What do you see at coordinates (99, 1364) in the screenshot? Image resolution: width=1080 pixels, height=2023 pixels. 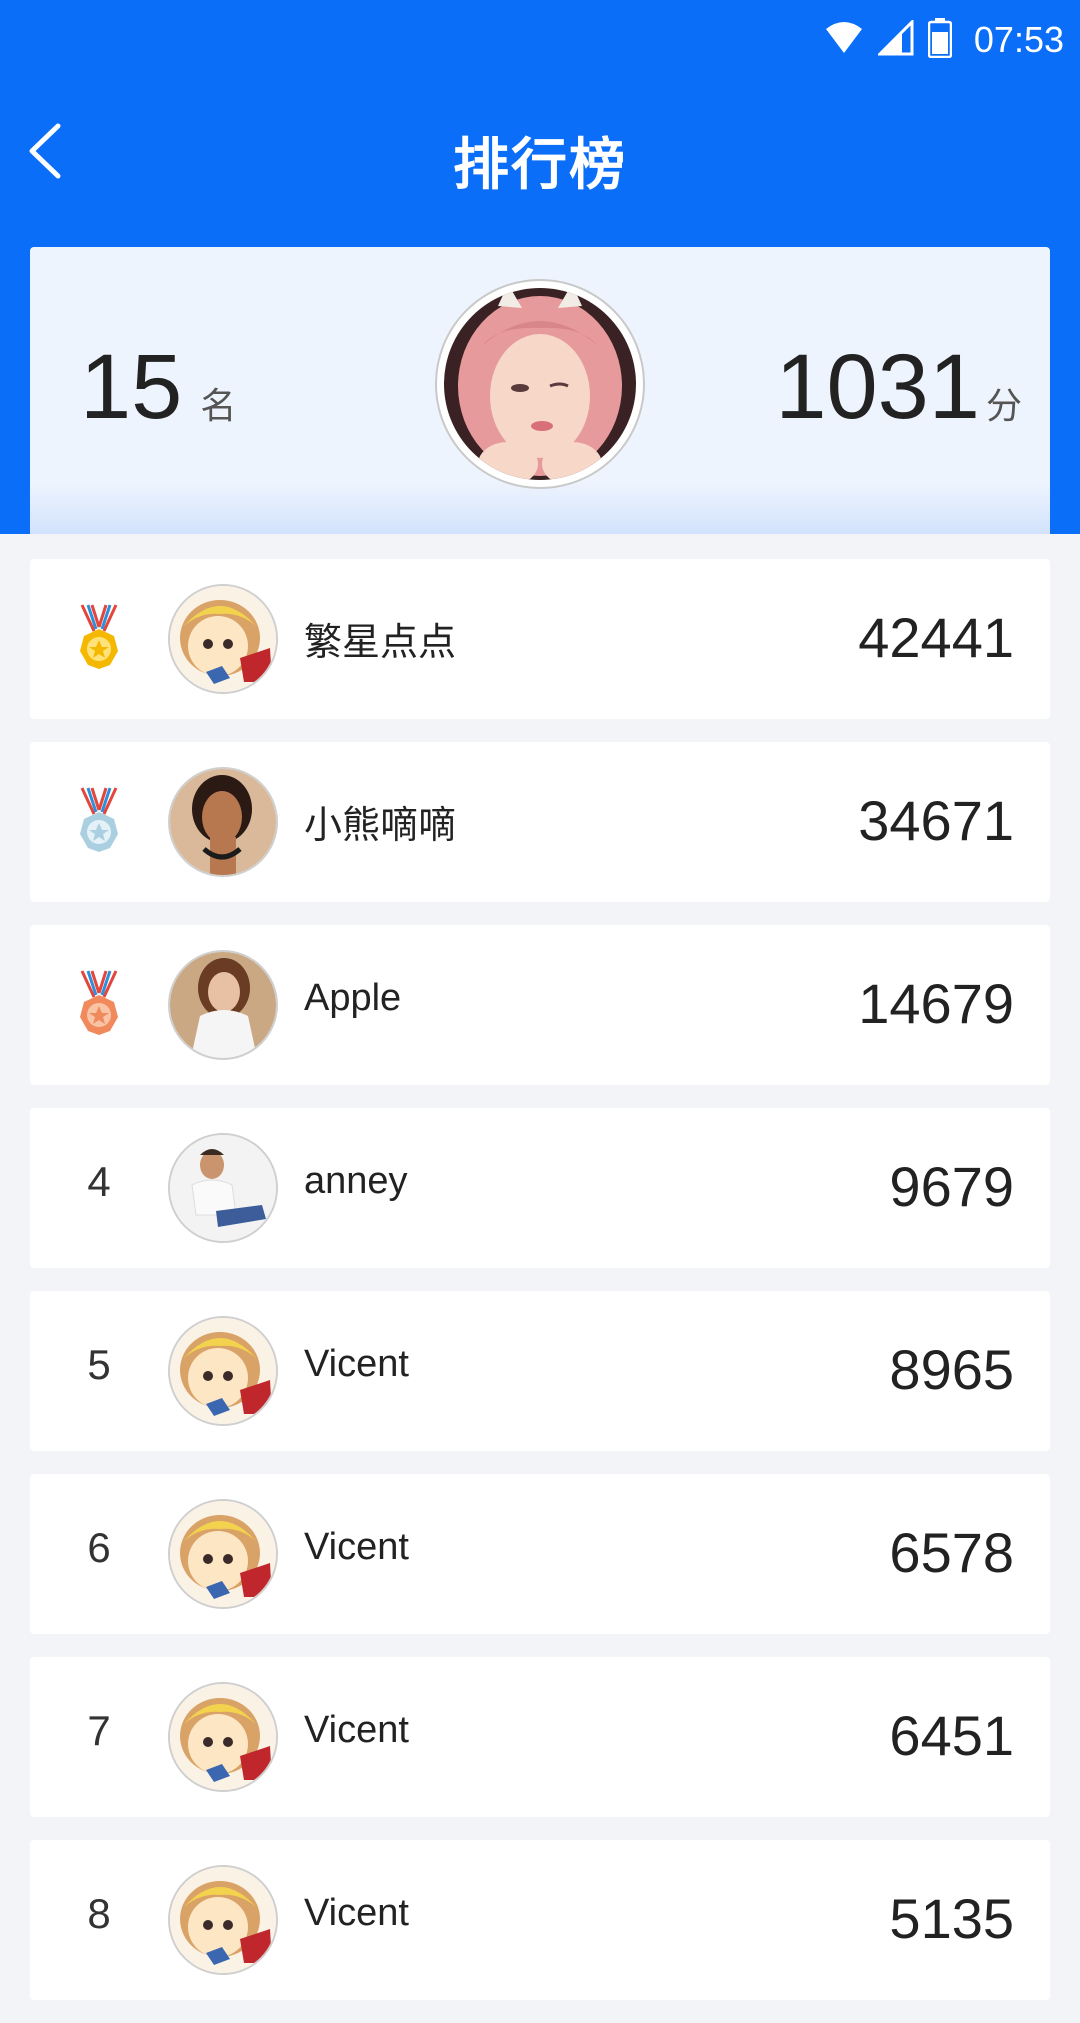 I see `rank-number: 5` at bounding box center [99, 1364].